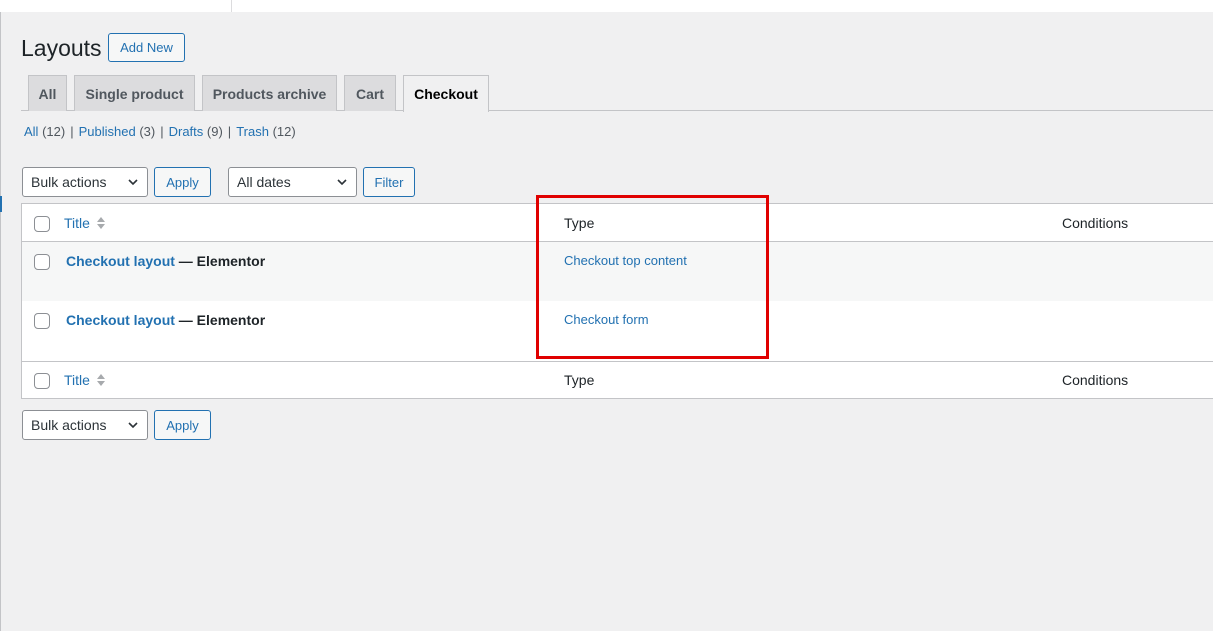 The image size is (1213, 631). What do you see at coordinates (31, 131) in the screenshot?
I see `view-all-link: All` at bounding box center [31, 131].